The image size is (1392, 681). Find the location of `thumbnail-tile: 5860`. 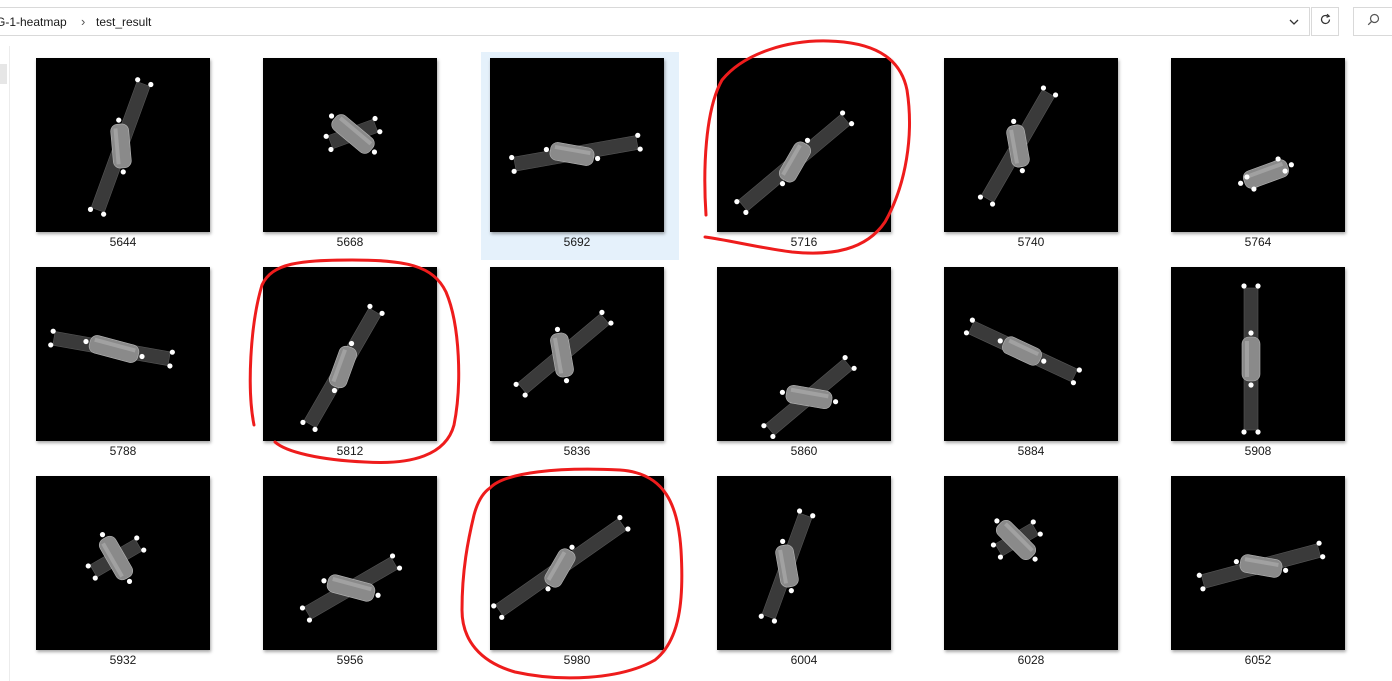

thumbnail-tile: 5860 is located at coordinates (807, 365).